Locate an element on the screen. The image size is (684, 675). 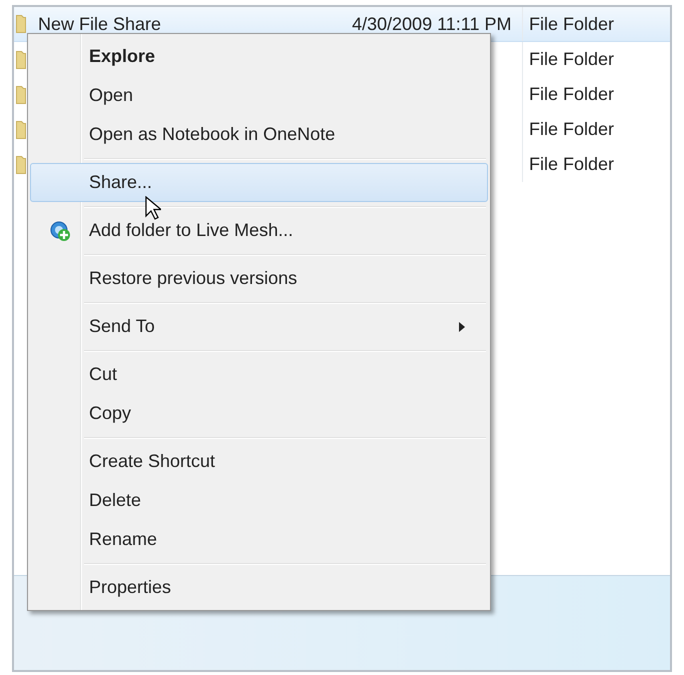
menu-item: Open is located at coordinates (259, 95).